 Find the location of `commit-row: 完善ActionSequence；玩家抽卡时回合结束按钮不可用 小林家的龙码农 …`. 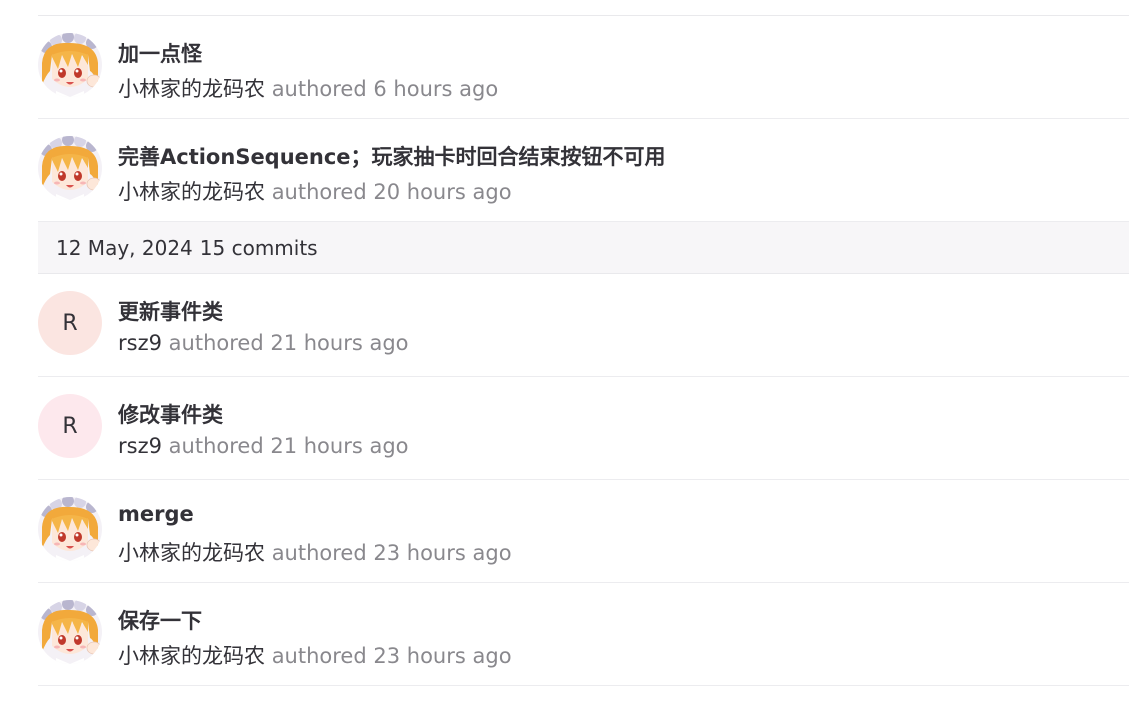

commit-row: 完善ActionSequence；玩家抽卡时回合结束按钮不可用 小林家的龙码农 … is located at coordinates (583, 170).